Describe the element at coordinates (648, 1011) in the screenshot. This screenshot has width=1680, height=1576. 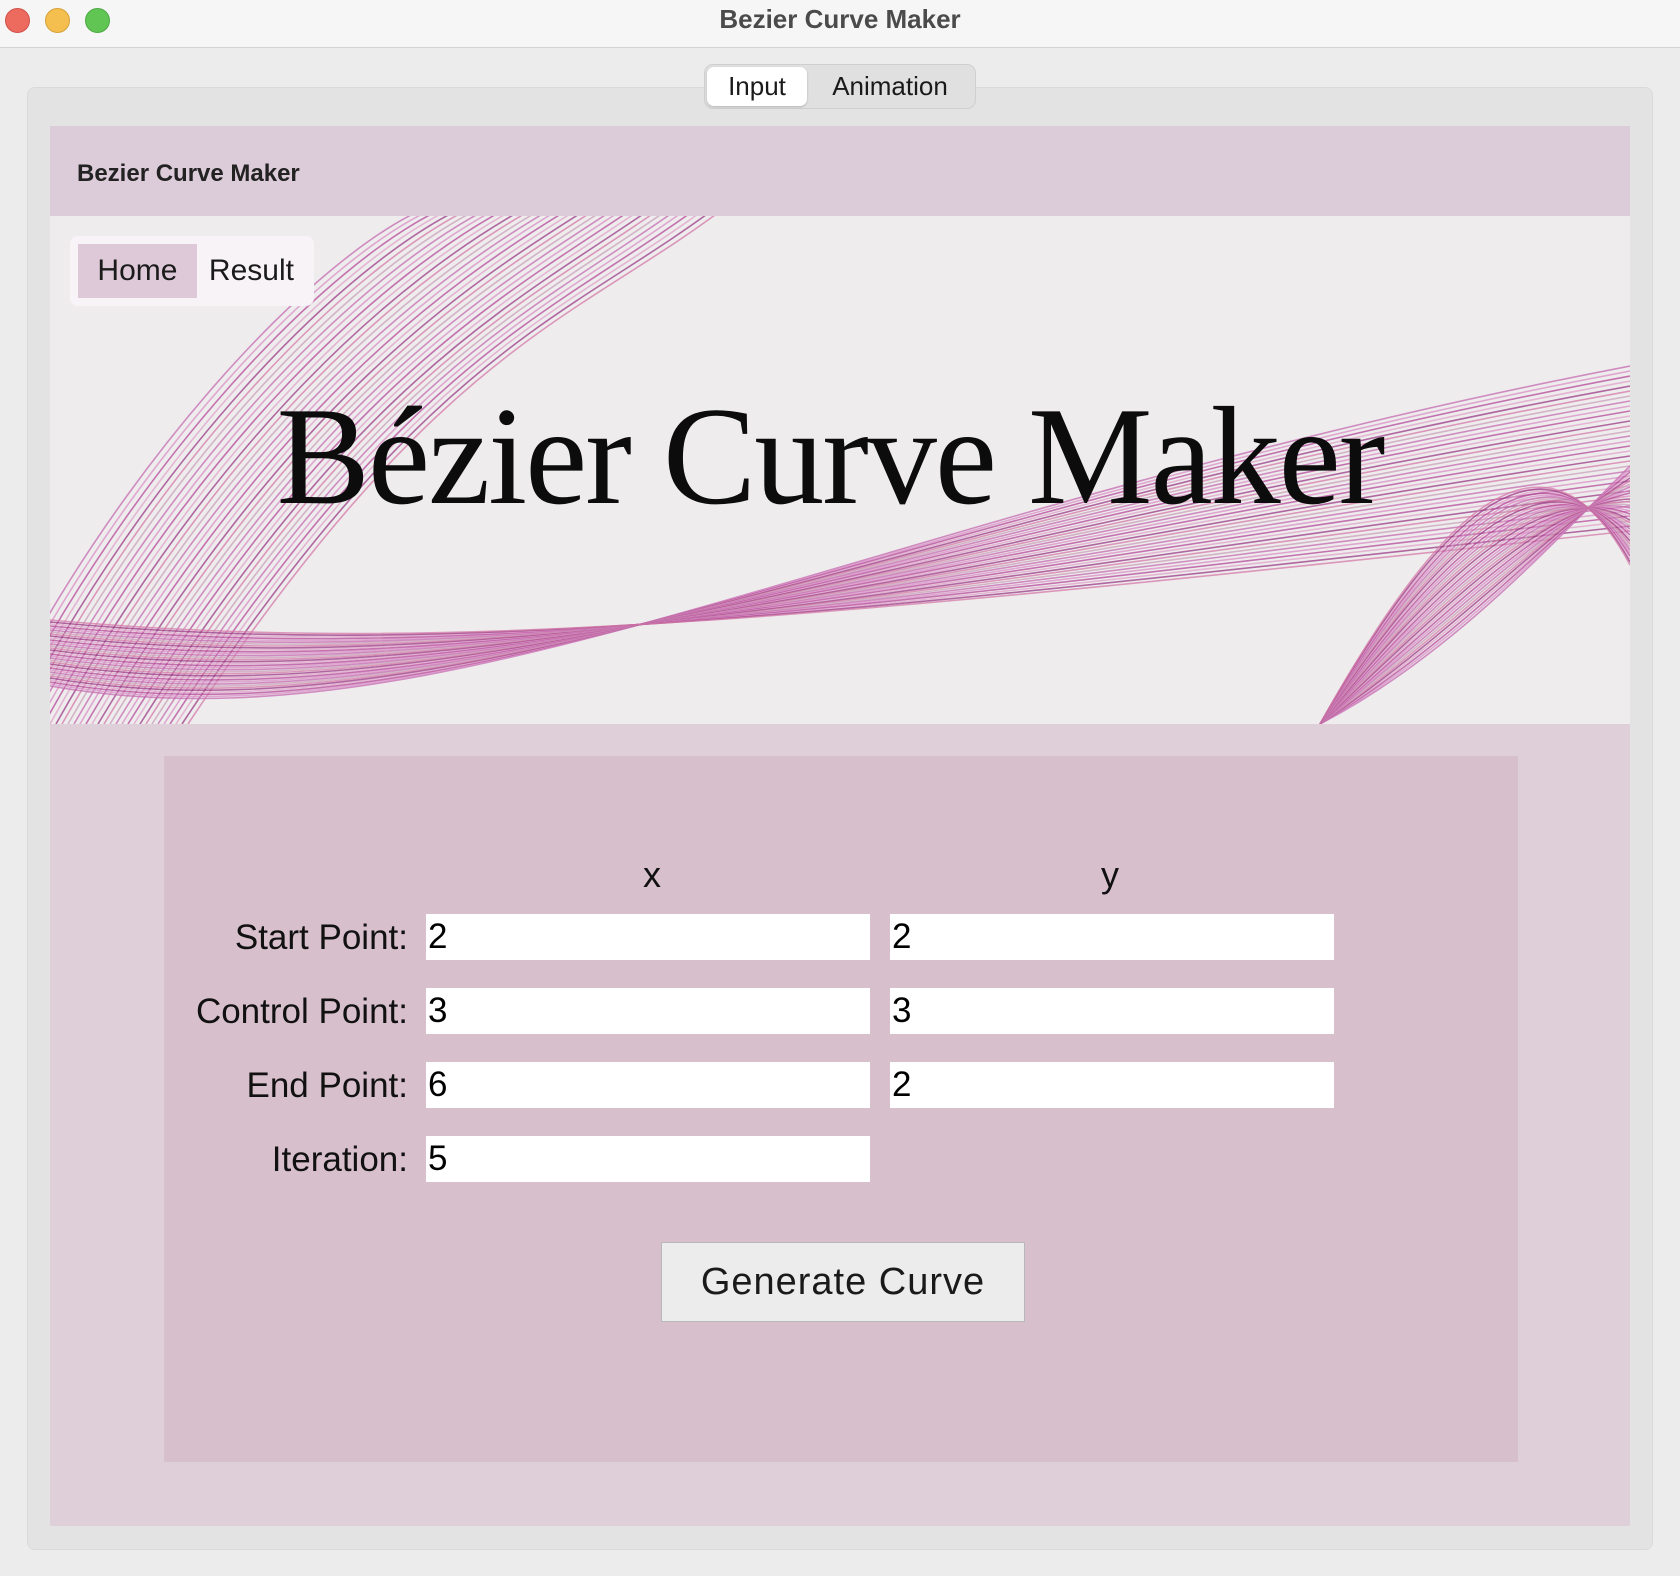
I see `control-x-input: 3` at that location.